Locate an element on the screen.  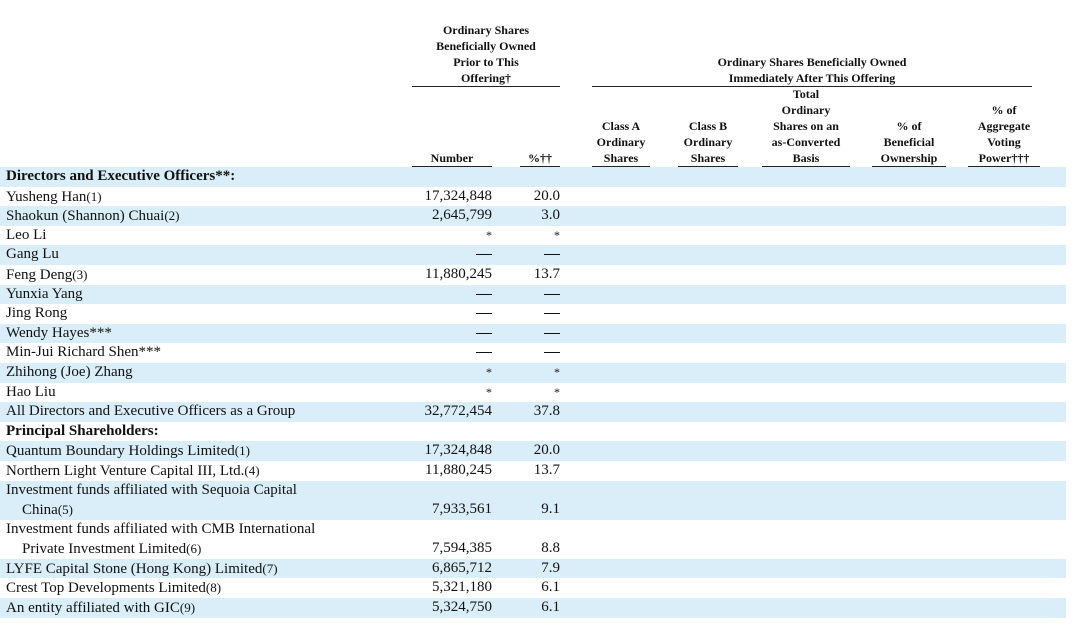
shares-percent-cell: 8.8 is located at coordinates (550, 548).